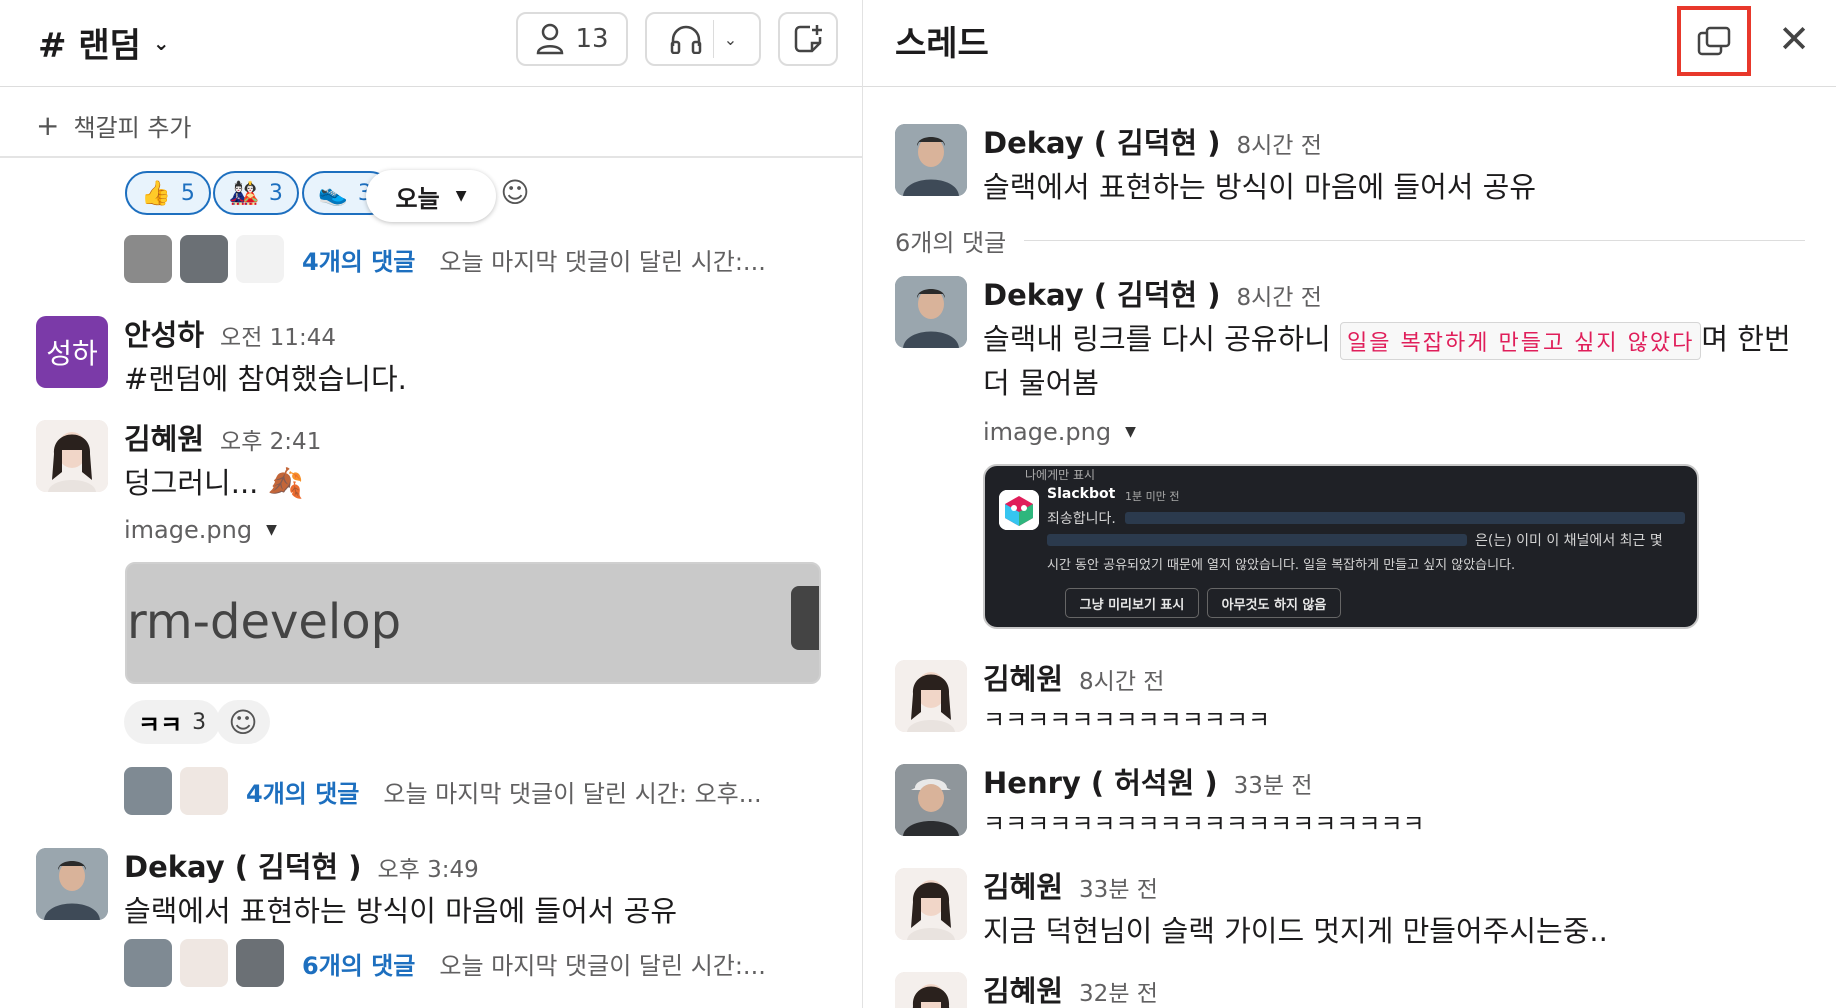  What do you see at coordinates (1081, 519) in the screenshot?
I see `bot-line1: 죄송합니다.` at bounding box center [1081, 519].